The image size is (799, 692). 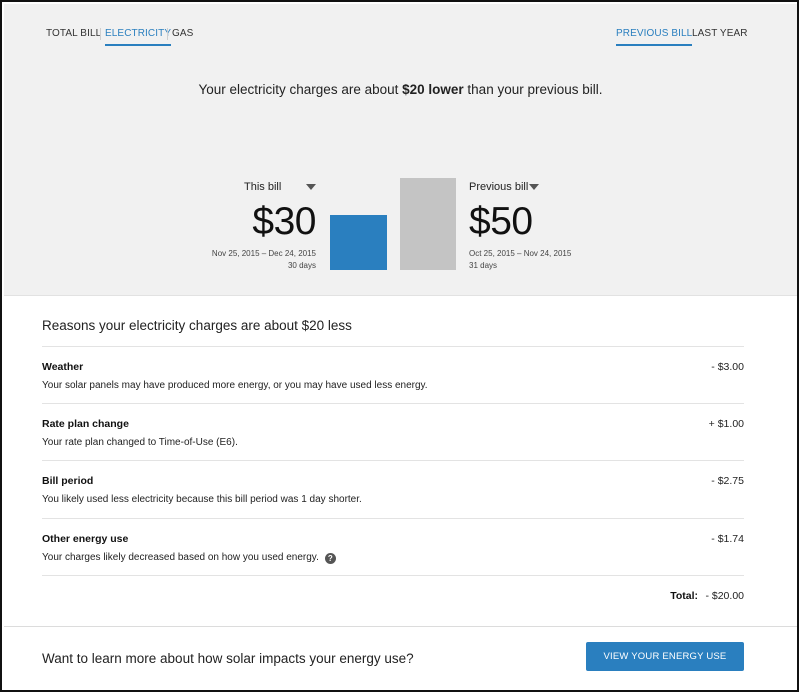 I want to click on tab-gas: GAS, so click(x=182, y=33).